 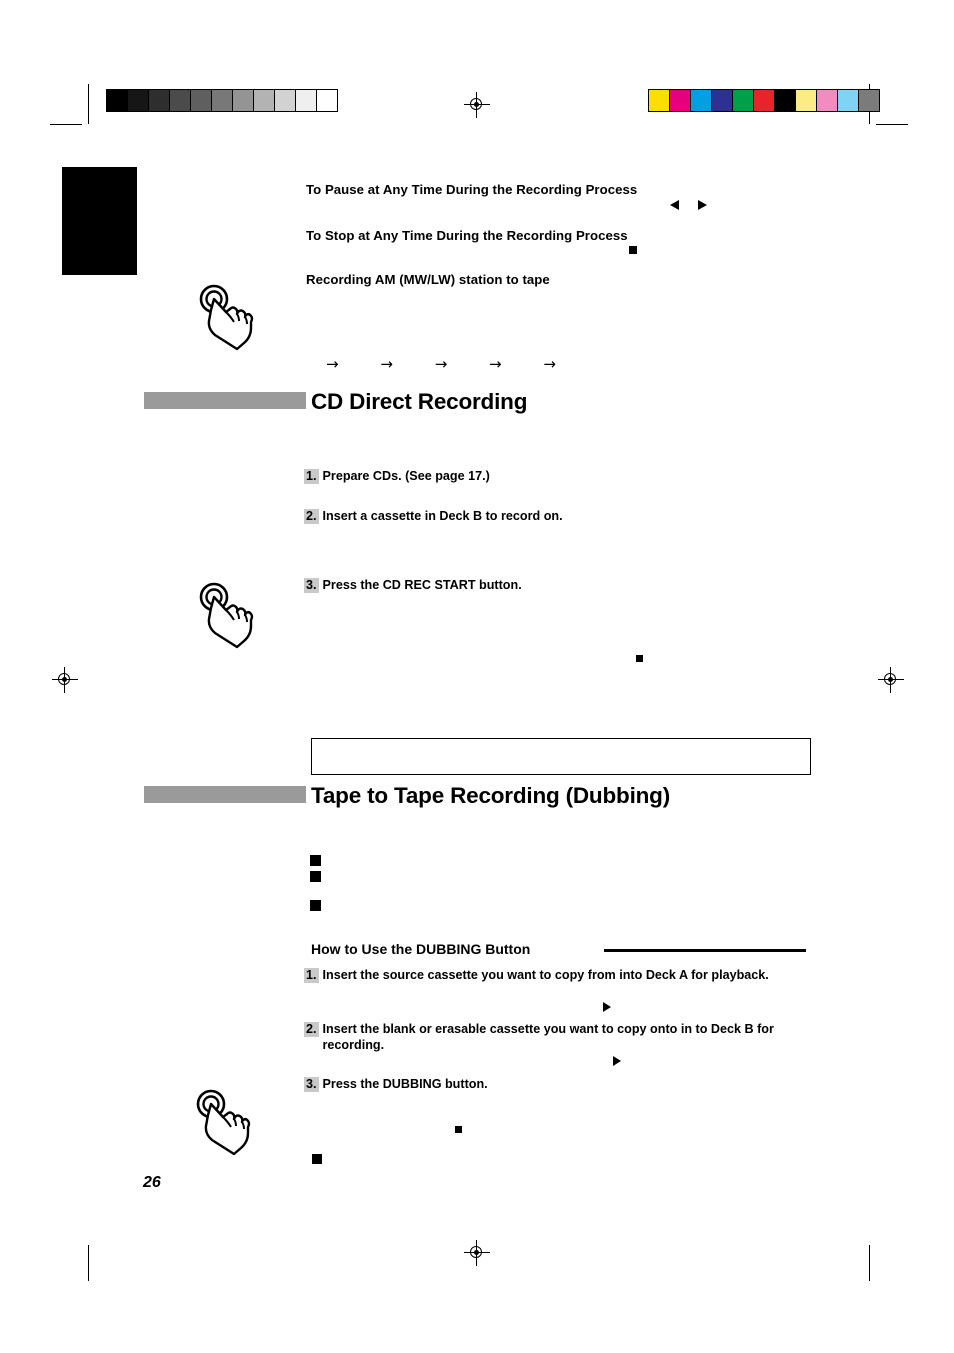 I want to click on dubbing-bullet-2-icon, so click(x=315, y=876).